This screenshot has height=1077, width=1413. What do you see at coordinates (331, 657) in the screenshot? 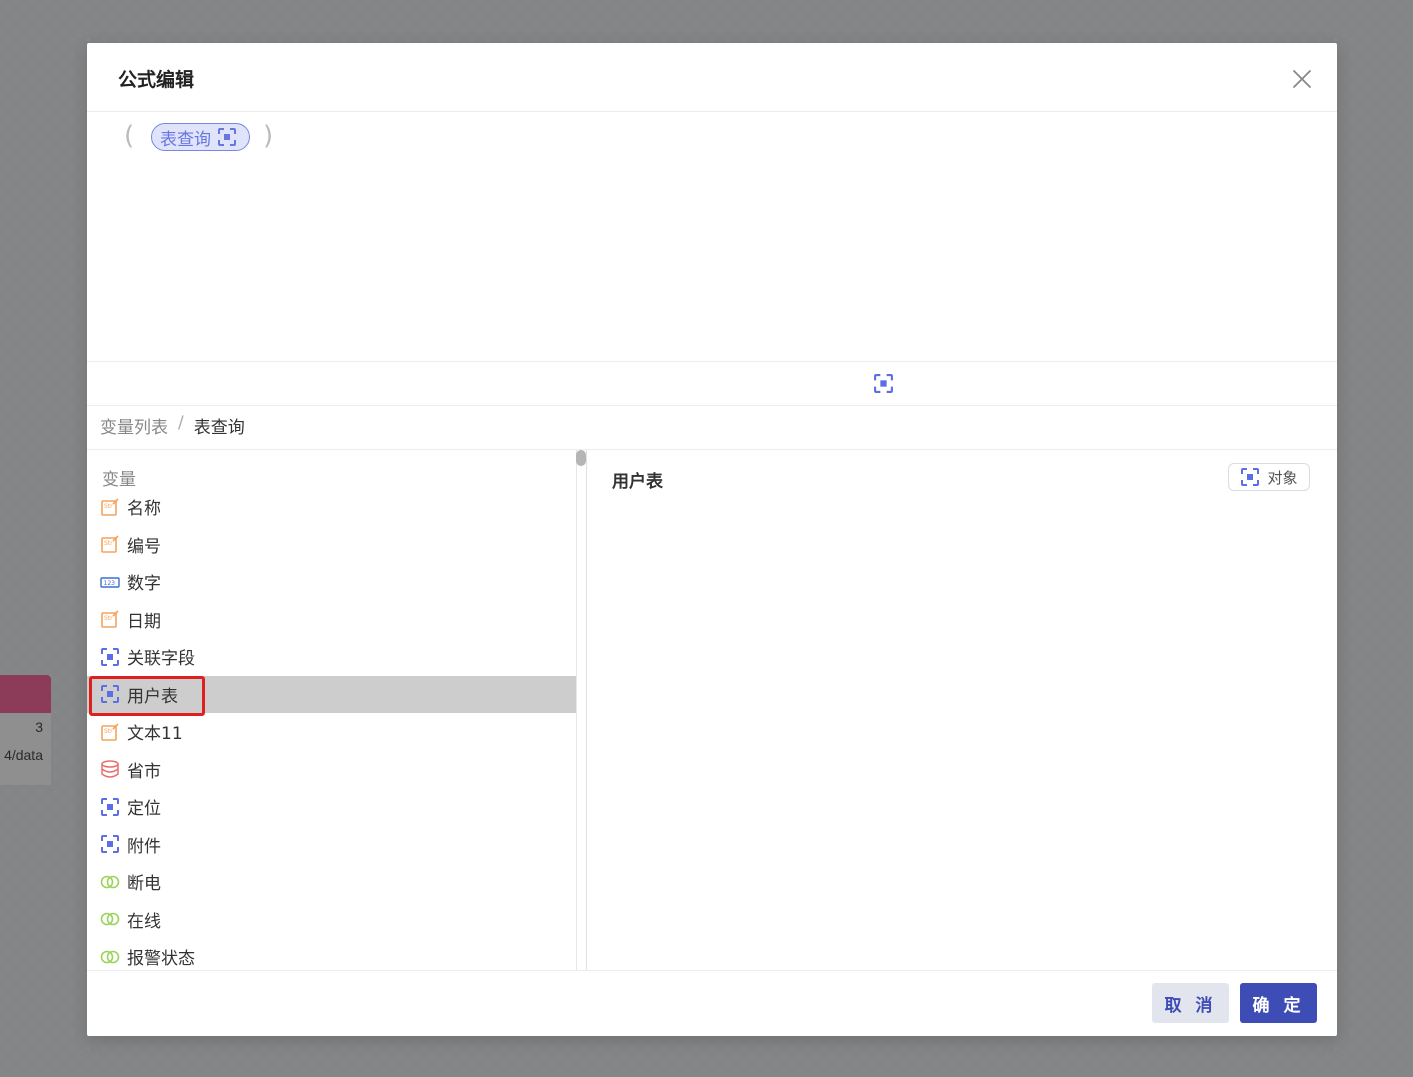
I see `variable-item: 关联字段` at bounding box center [331, 657].